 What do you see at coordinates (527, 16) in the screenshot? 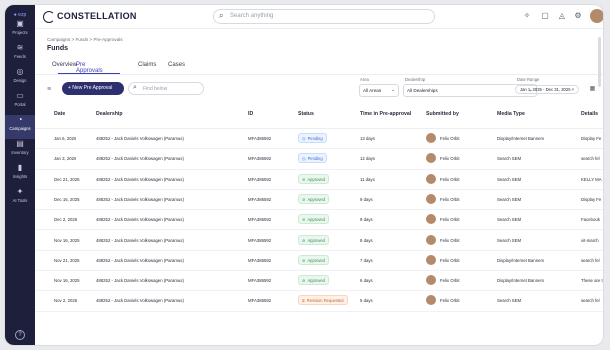
I see `sparkle-icon: ✧` at bounding box center [527, 16].